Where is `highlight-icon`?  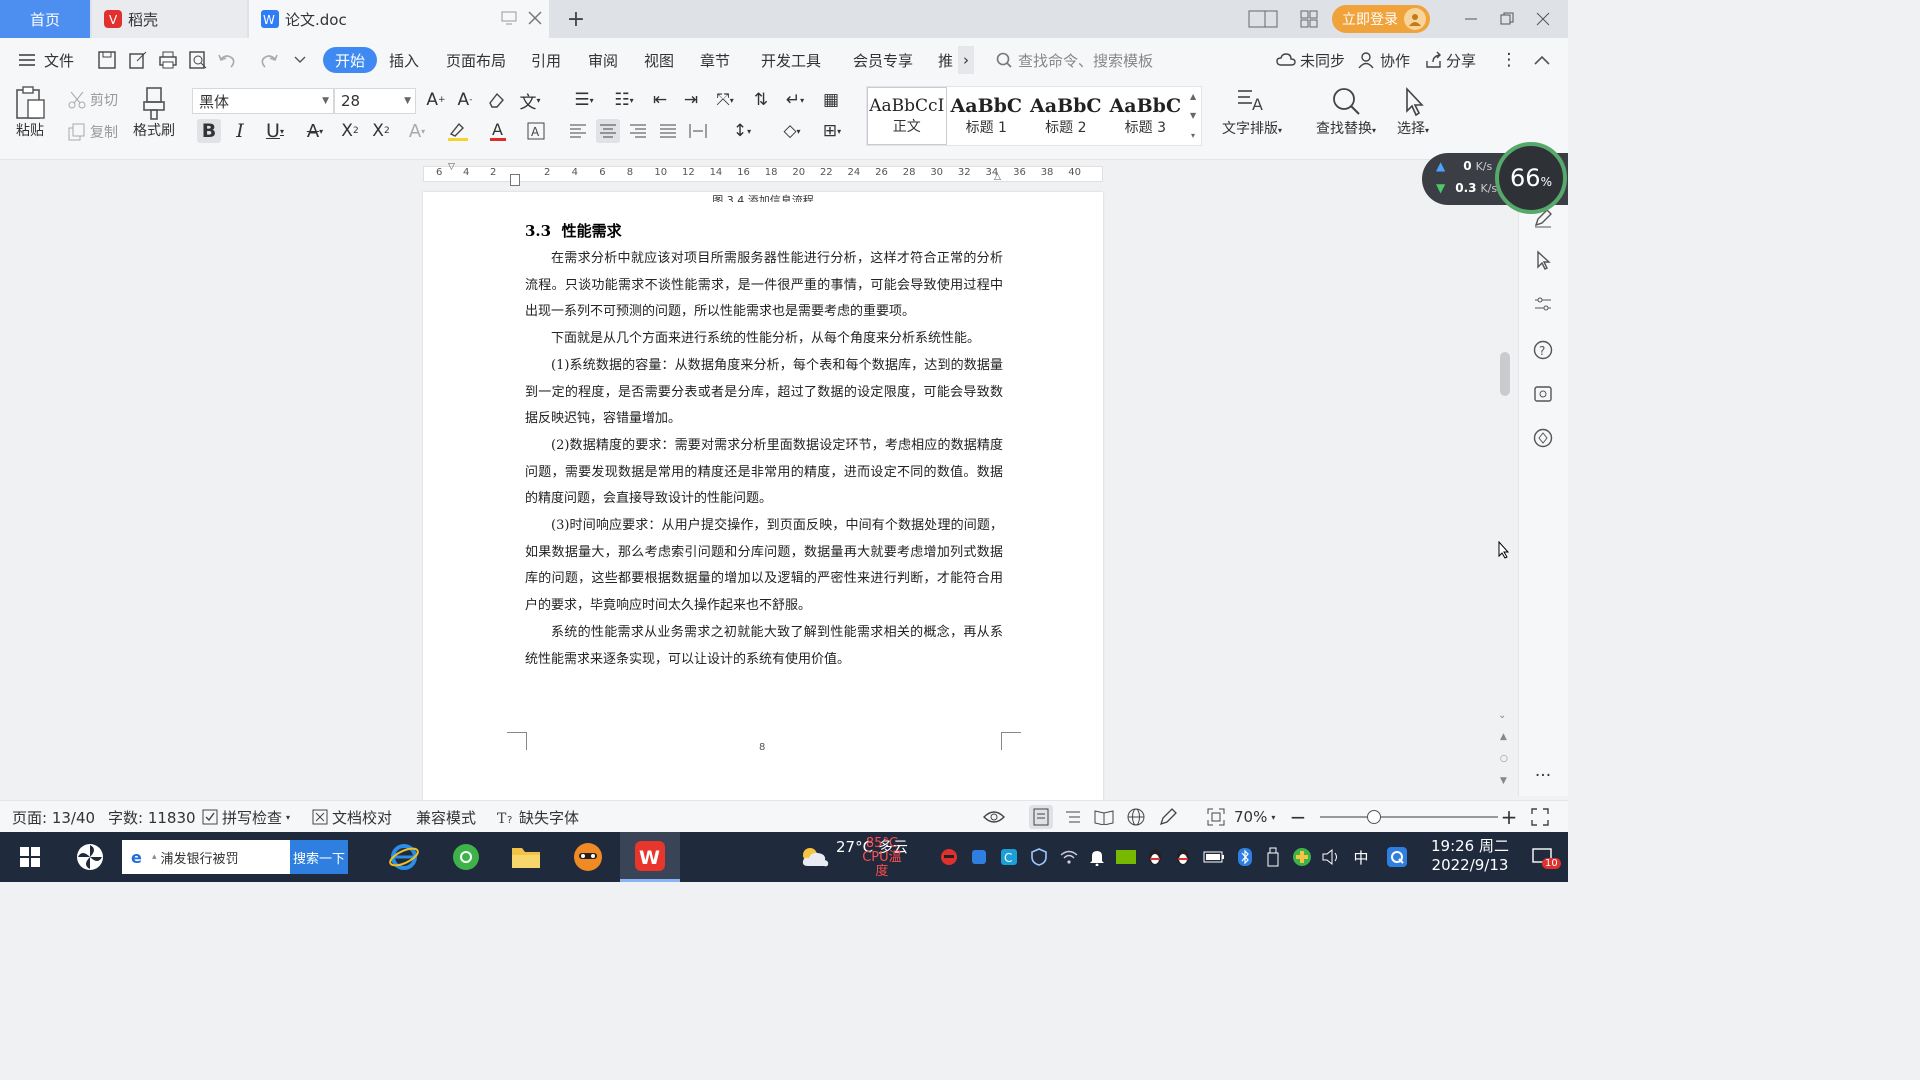
highlight-icon is located at coordinates (458, 131).